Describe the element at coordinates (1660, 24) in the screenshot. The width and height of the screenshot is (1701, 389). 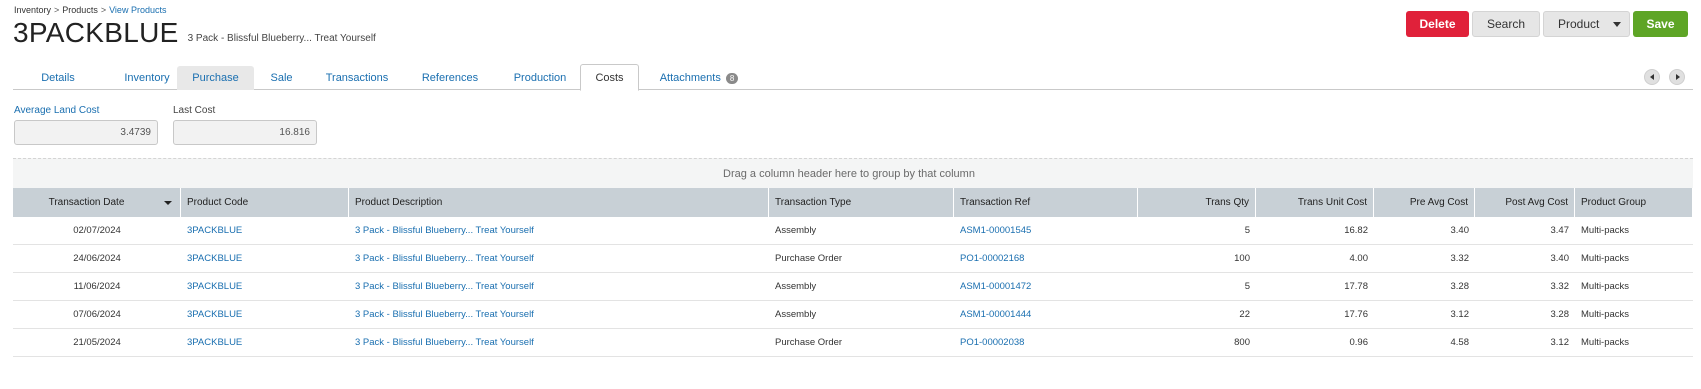
I see `save-button: Save` at that location.